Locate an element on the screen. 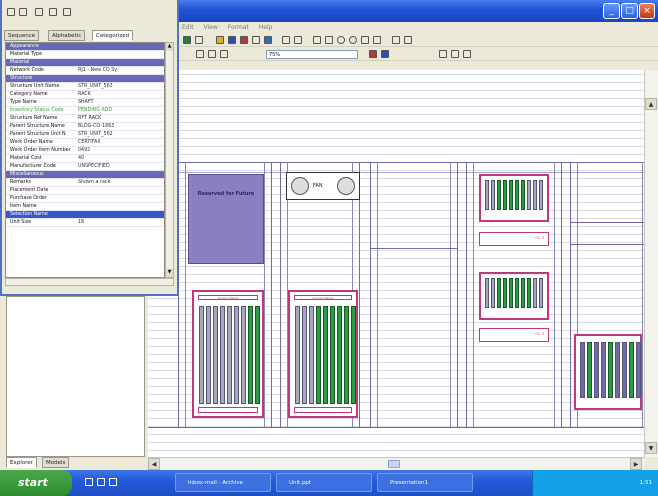  minimize-button: _ is located at coordinates (611, 11).